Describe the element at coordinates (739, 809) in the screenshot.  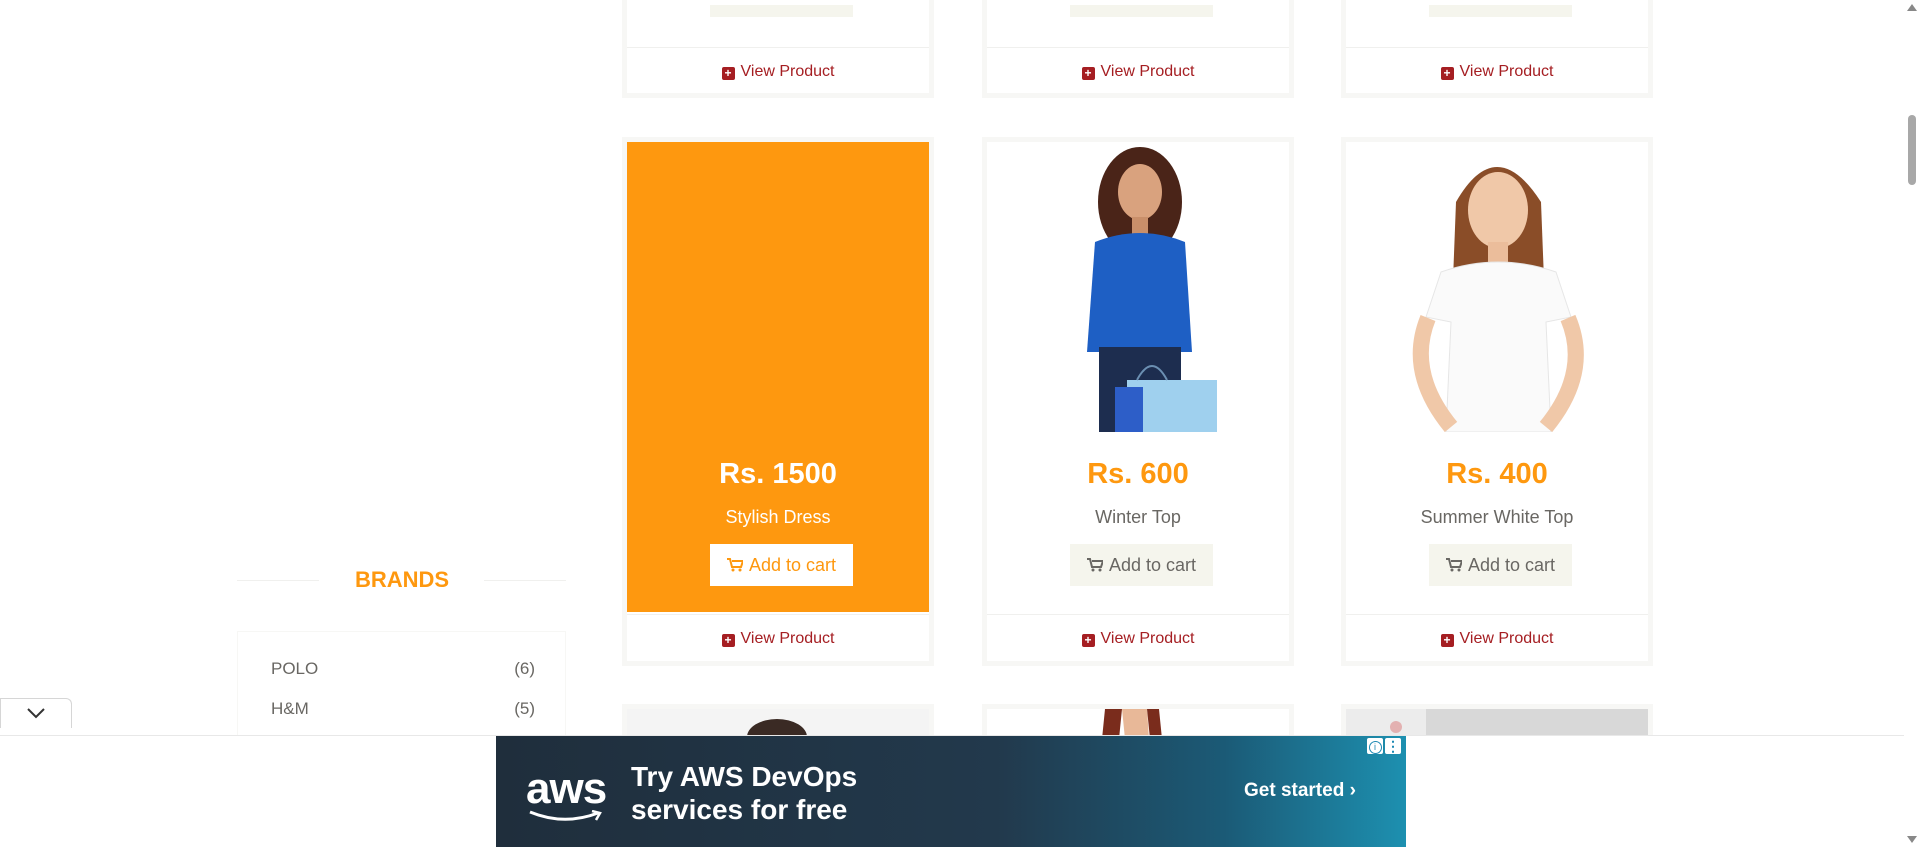
I see `ad-headline-line2: services for free` at that location.